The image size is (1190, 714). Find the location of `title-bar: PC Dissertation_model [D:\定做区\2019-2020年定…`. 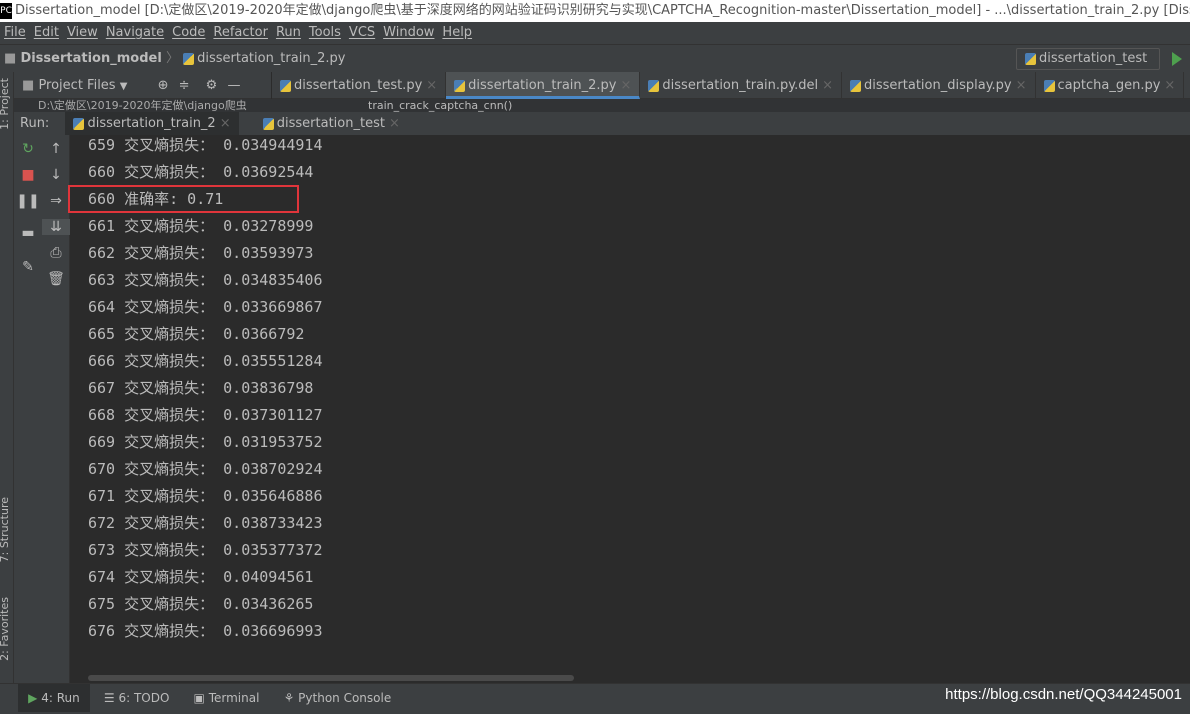

title-bar: PC Dissertation_model [D:\定做区\2019-2020年定… is located at coordinates (595, 11).